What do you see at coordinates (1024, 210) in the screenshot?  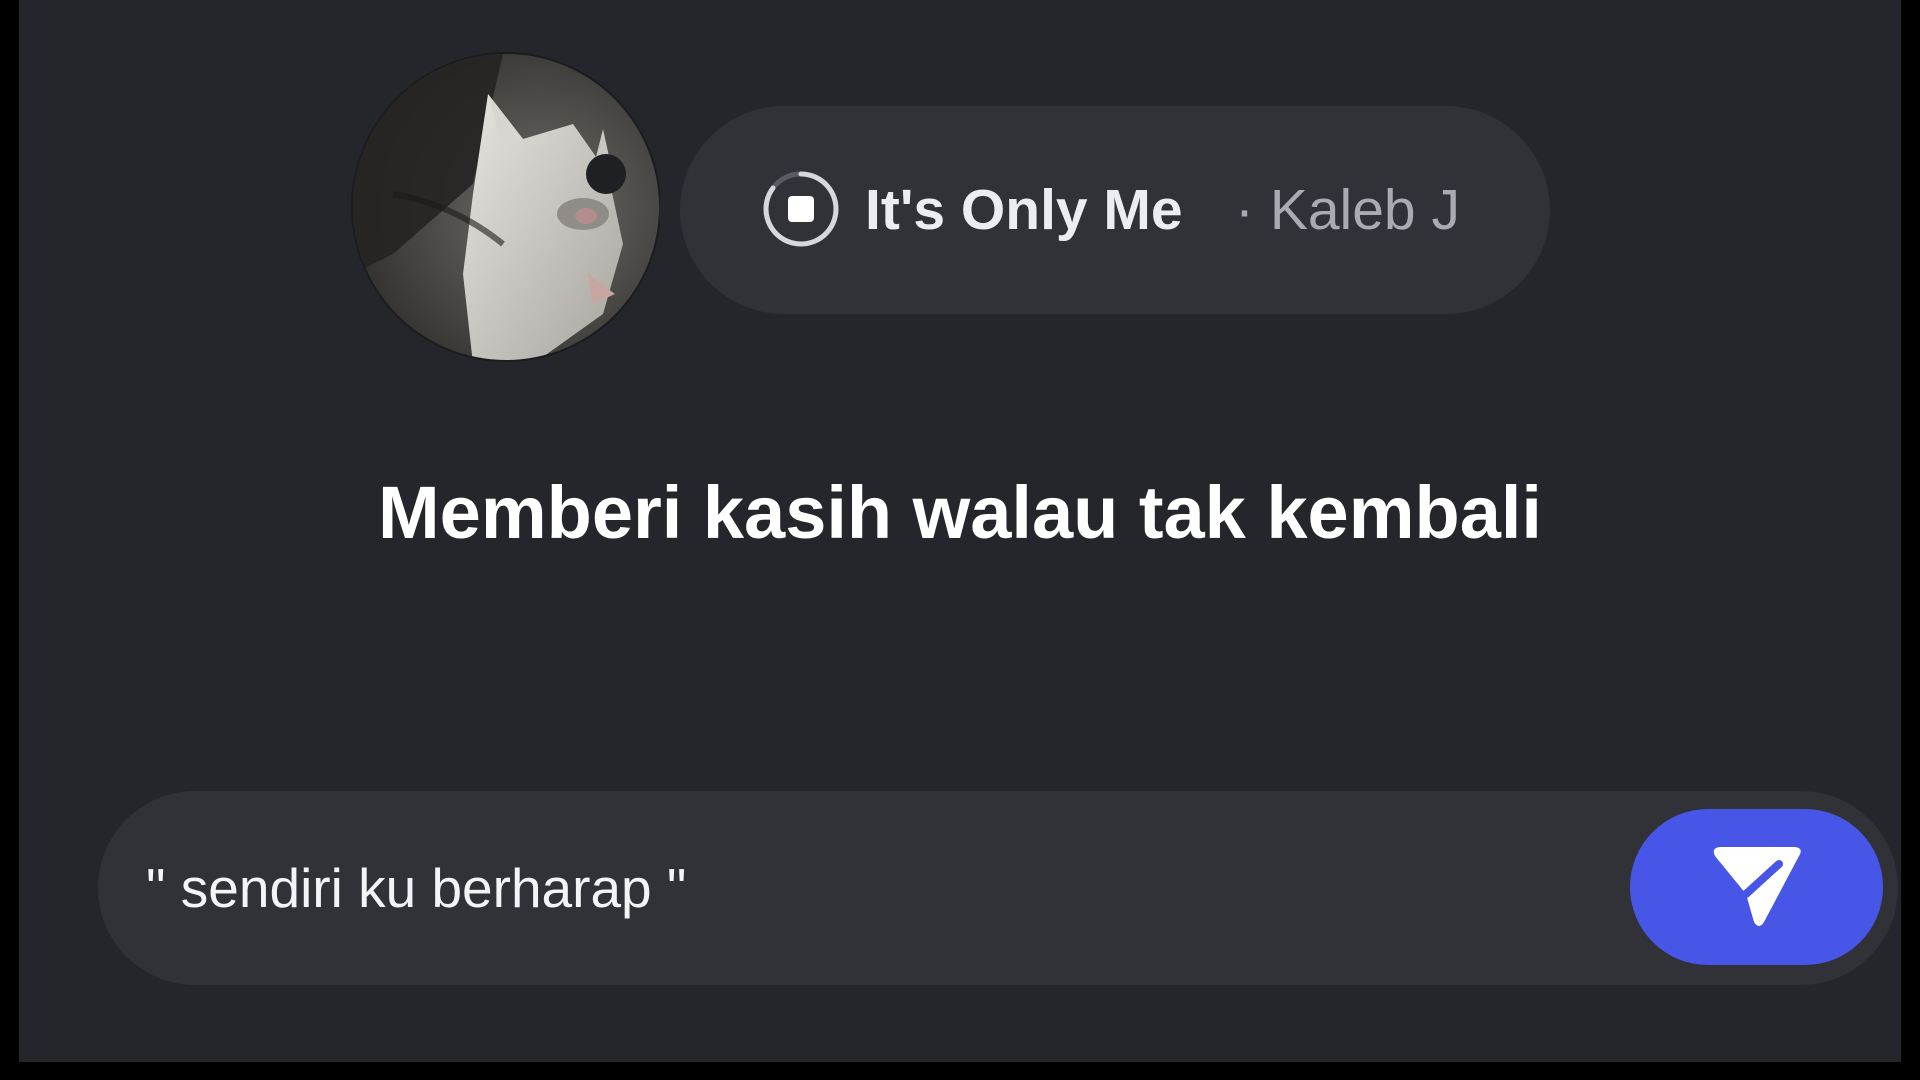 I see `song-title: It's Only Me` at bounding box center [1024, 210].